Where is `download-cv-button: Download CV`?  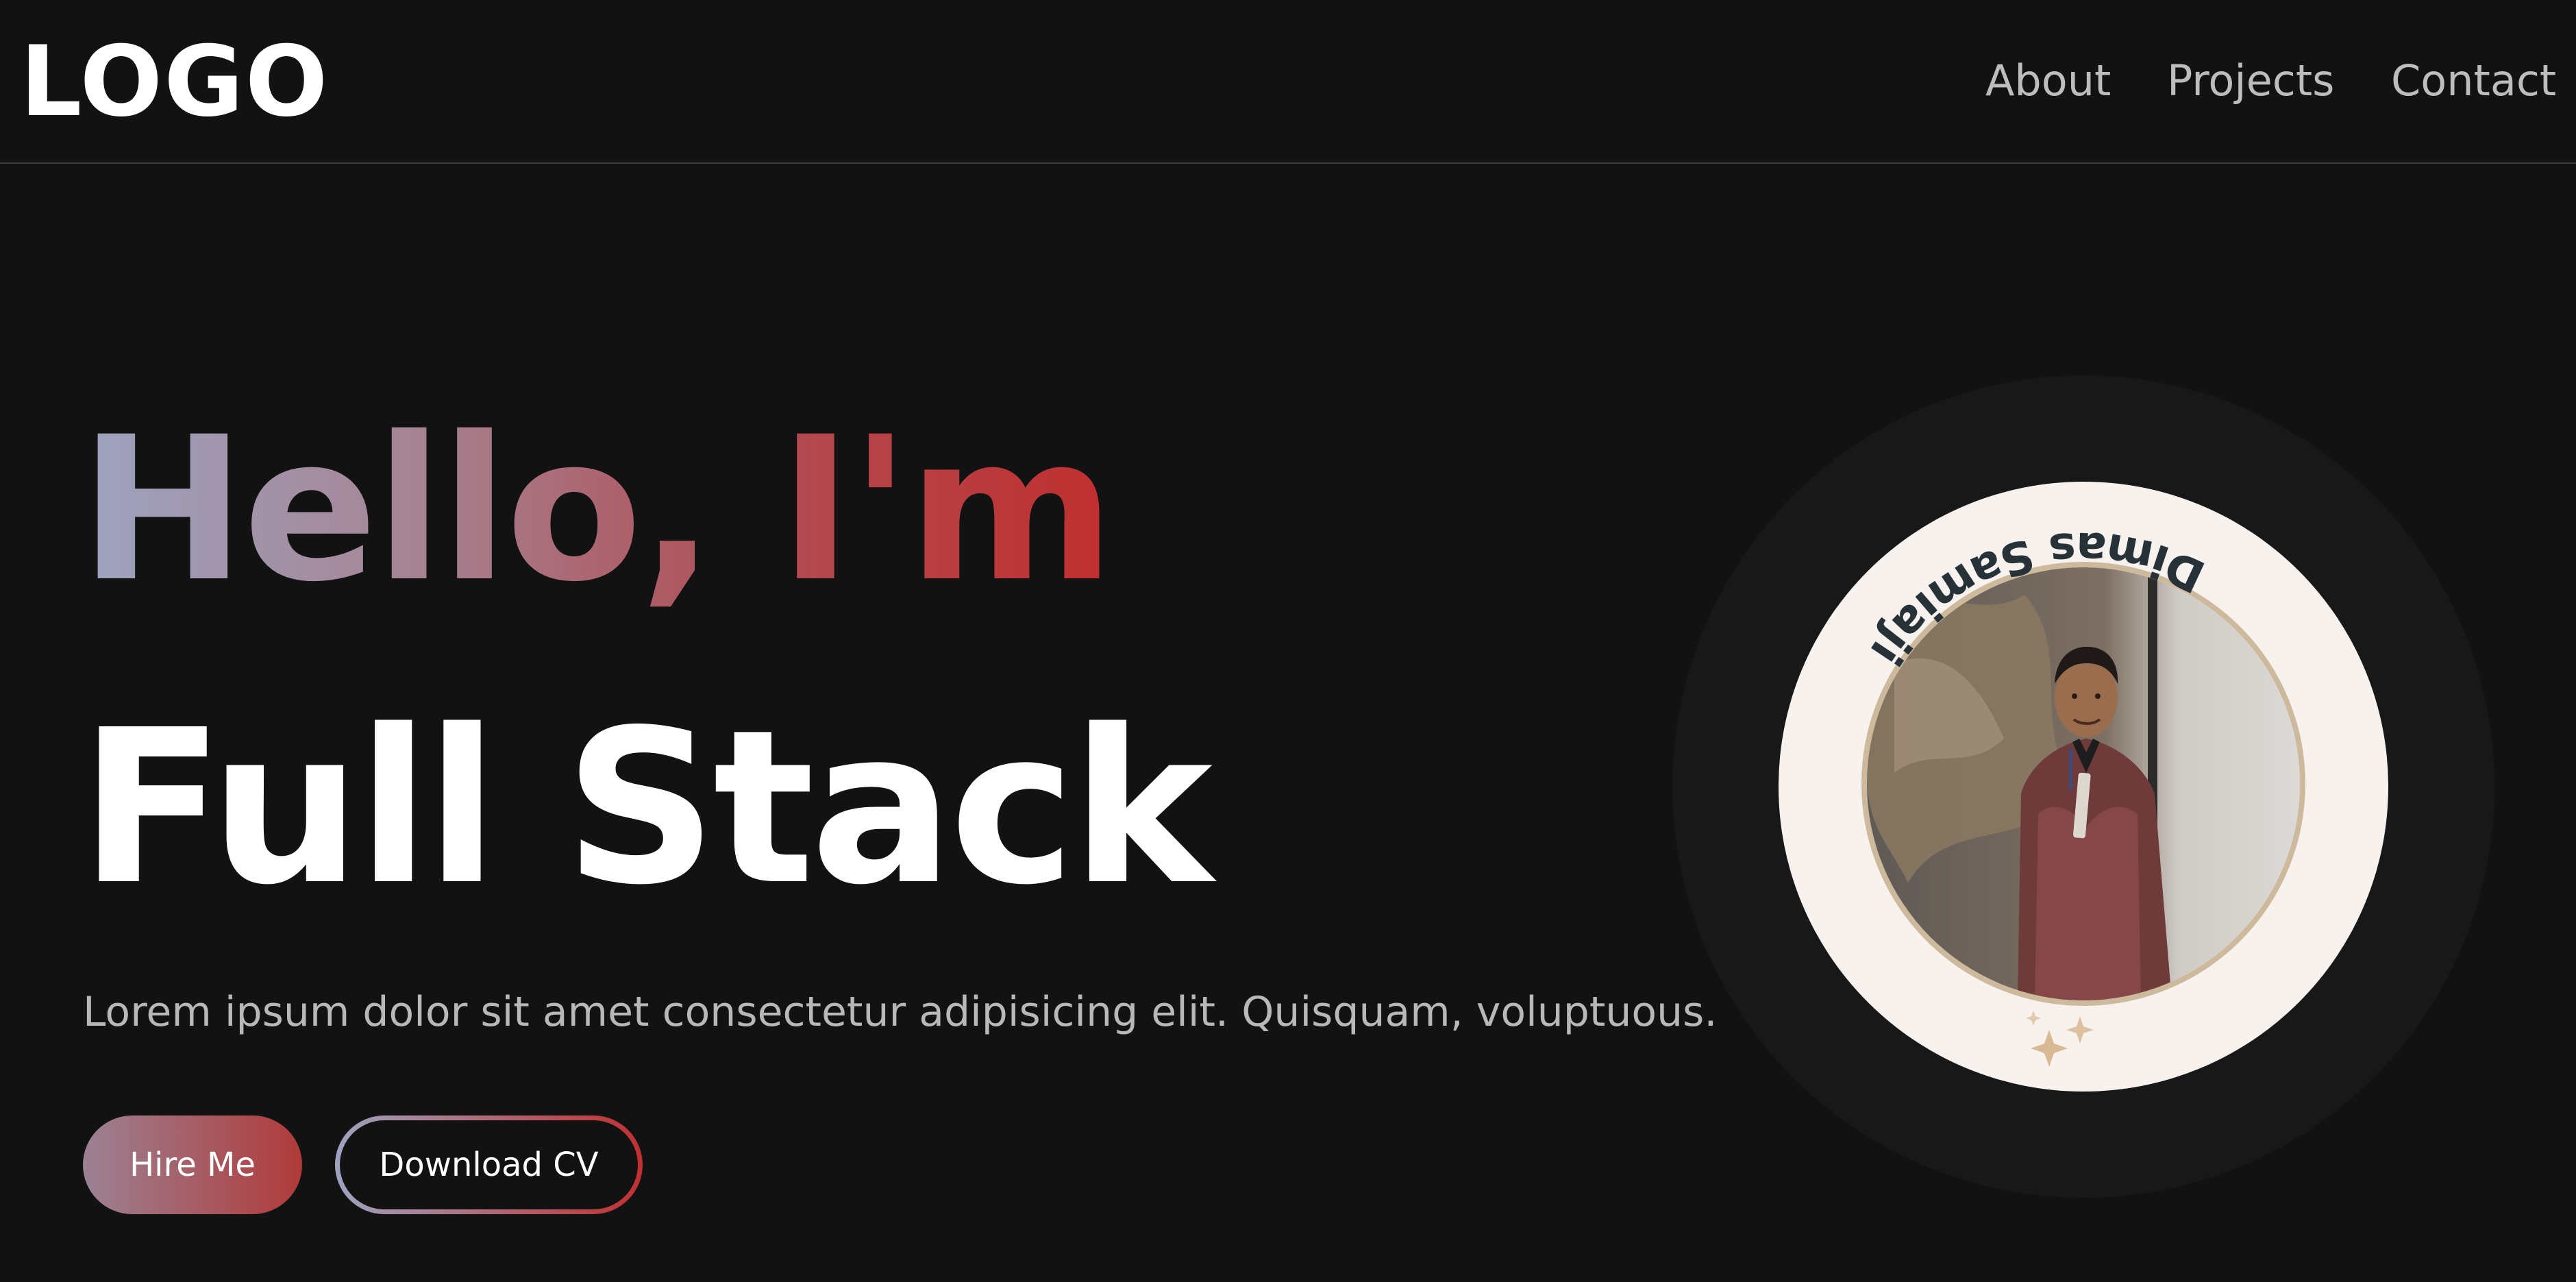
download-cv-button: Download CV is located at coordinates (489, 1164).